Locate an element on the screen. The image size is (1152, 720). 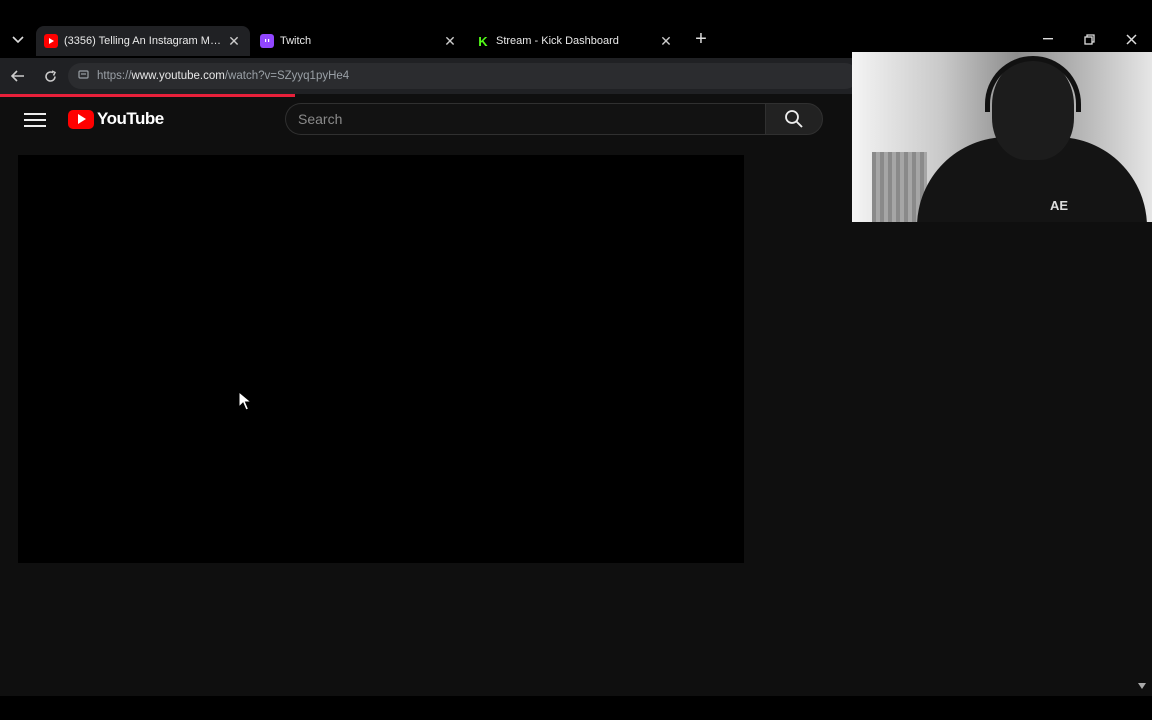
tab-kick-dashboard: K Stream - Kick Dashboard ✕ is located at coordinates (575, 41).